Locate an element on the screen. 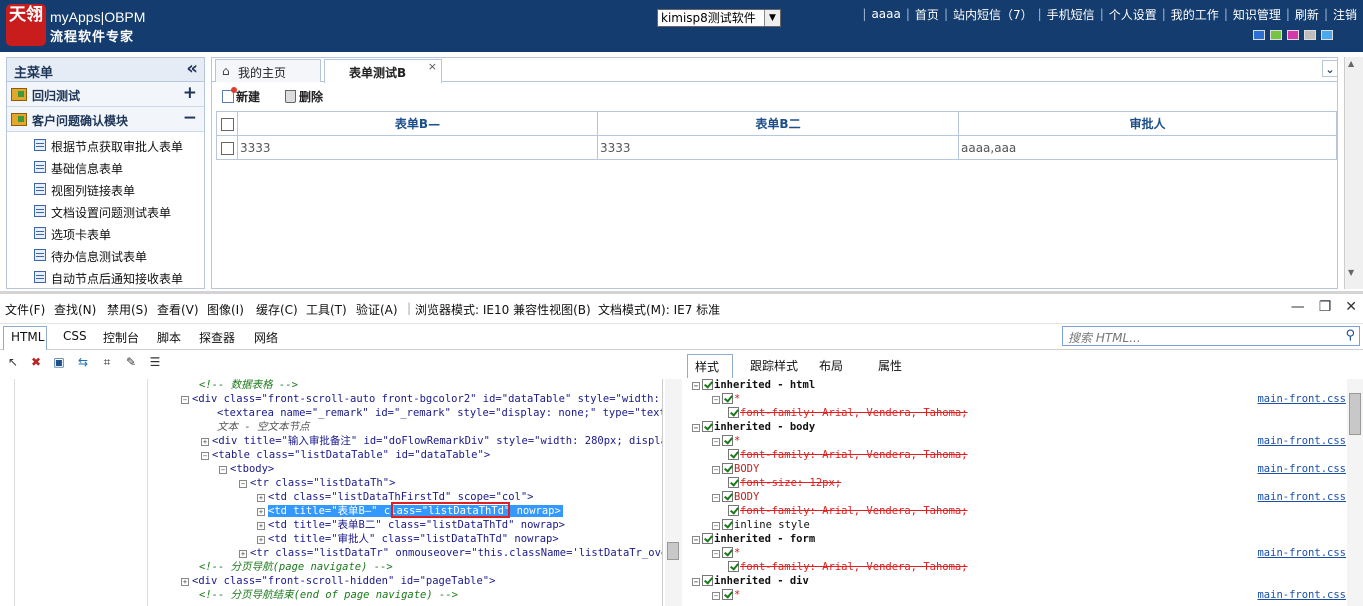  style-declaration: font-size: 12px; is located at coordinates (784, 483).